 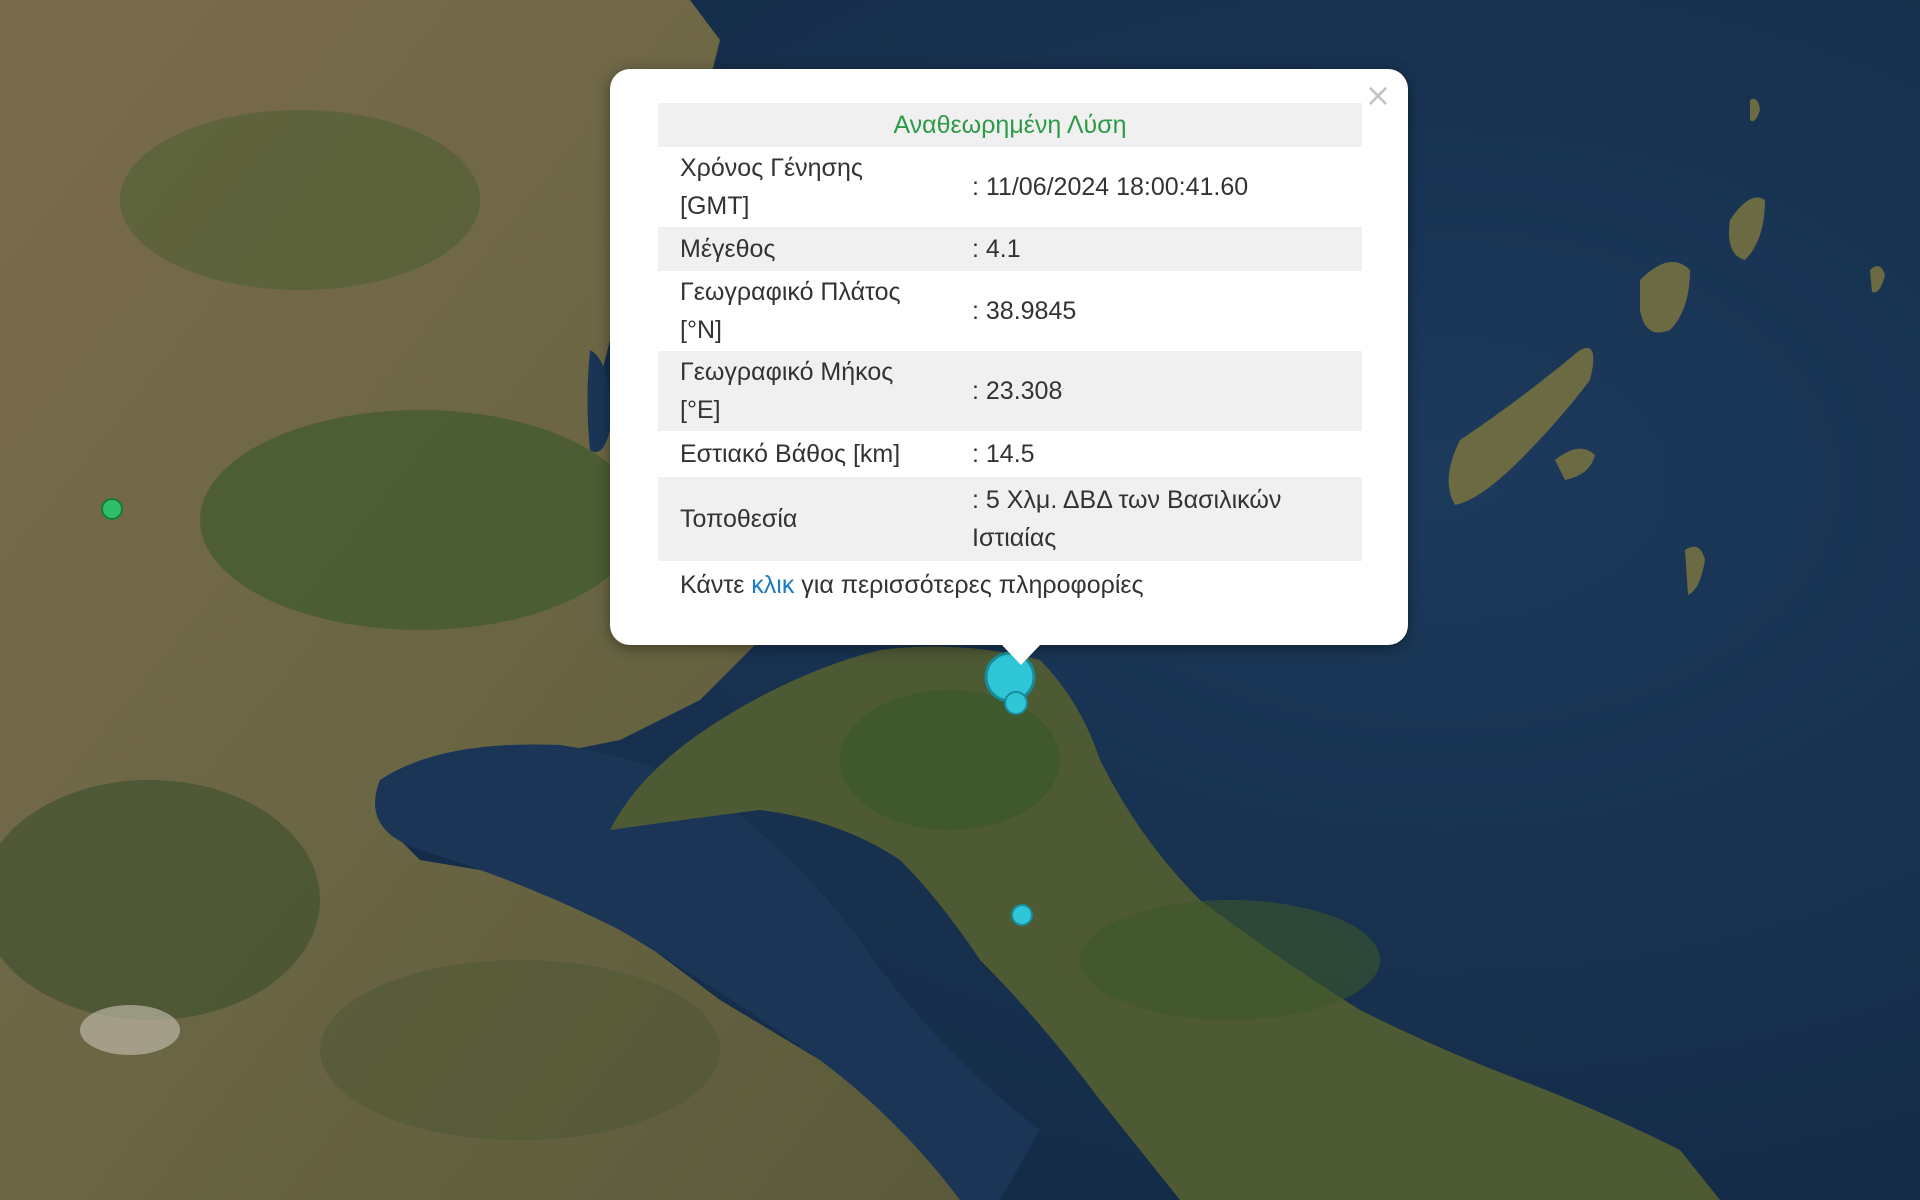 I want to click on close-icon: ×, so click(x=1378, y=95).